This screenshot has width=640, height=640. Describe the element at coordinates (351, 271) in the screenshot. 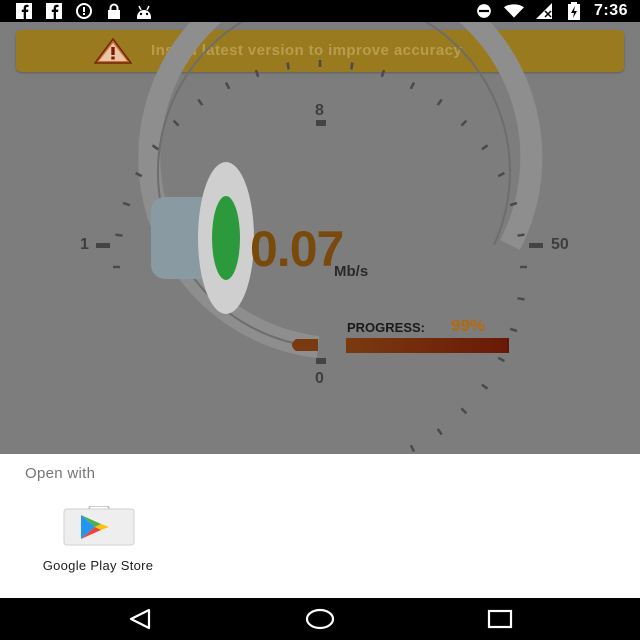

I see `speed-unit: Mb/s` at that location.